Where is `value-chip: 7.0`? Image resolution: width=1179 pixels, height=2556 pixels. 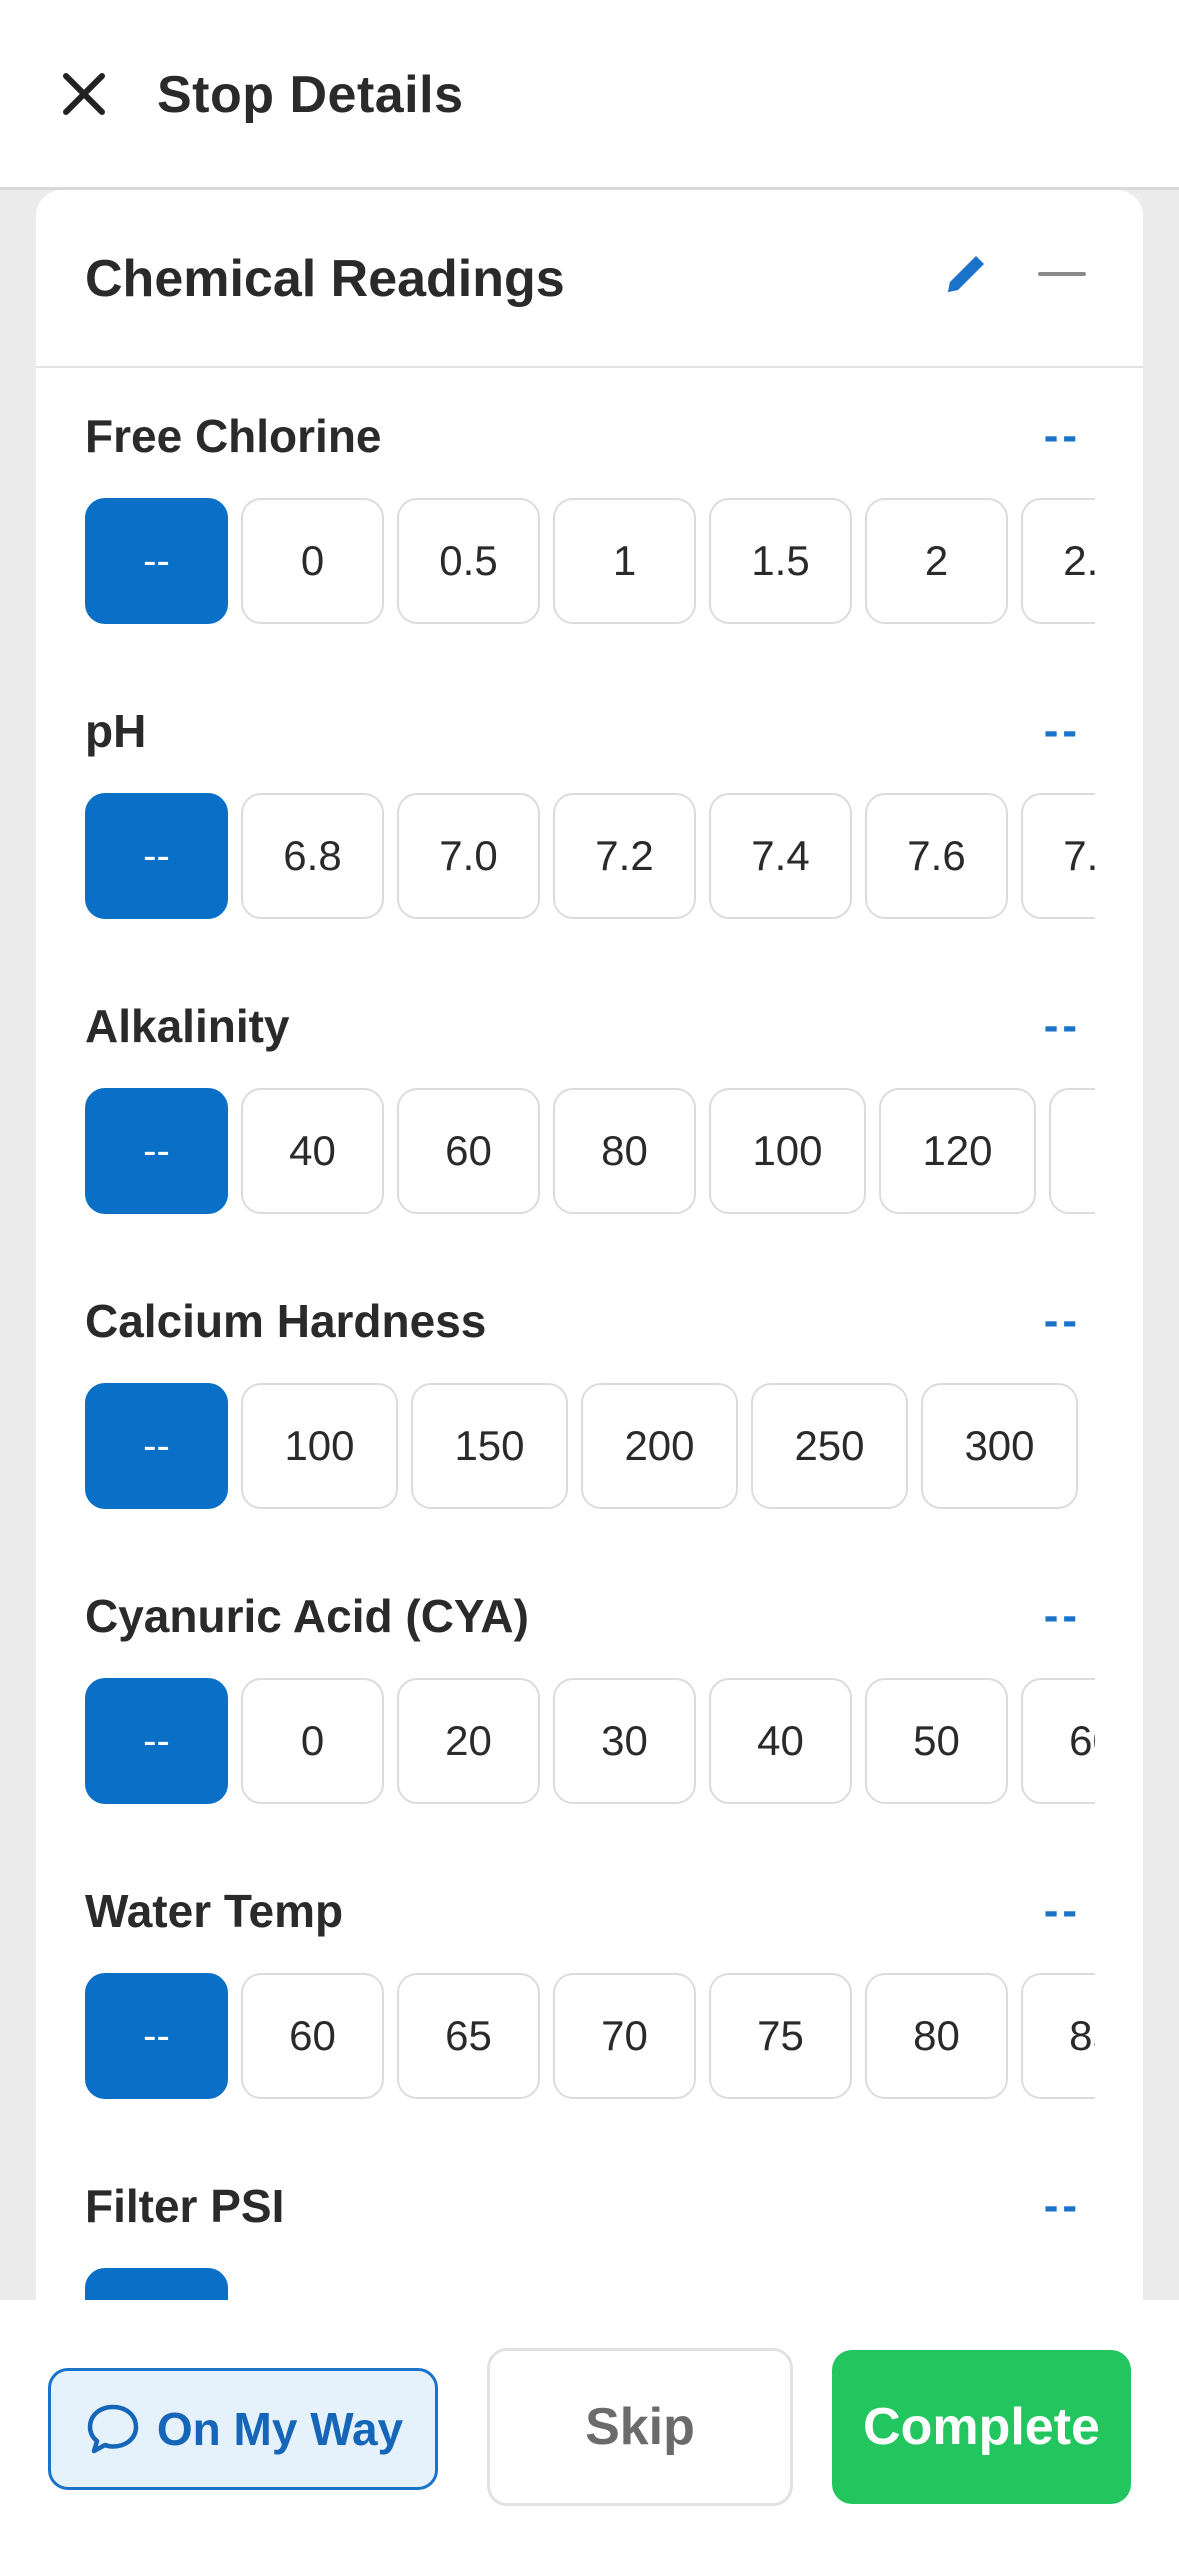 value-chip: 7.0 is located at coordinates (468, 856).